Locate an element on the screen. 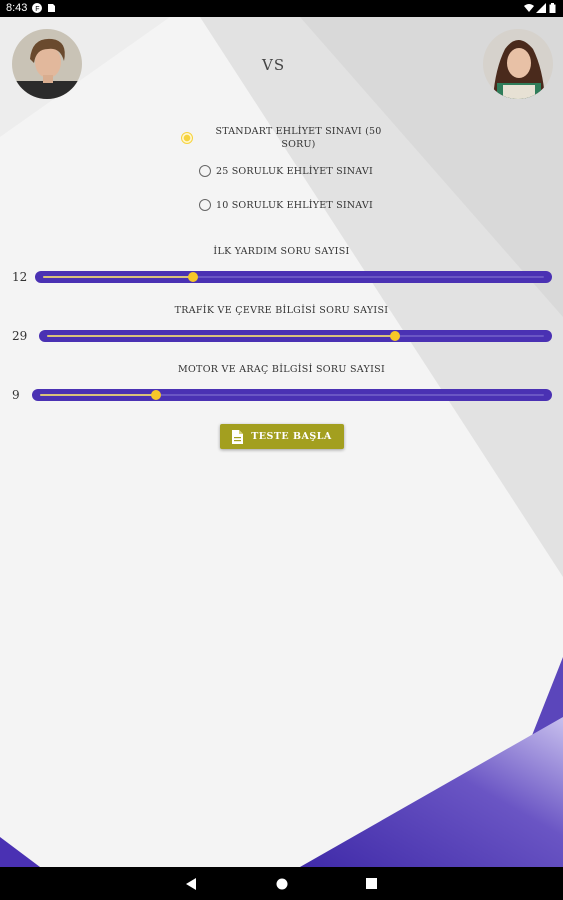 The image size is (563, 900). player2-avatar is located at coordinates (518, 64).